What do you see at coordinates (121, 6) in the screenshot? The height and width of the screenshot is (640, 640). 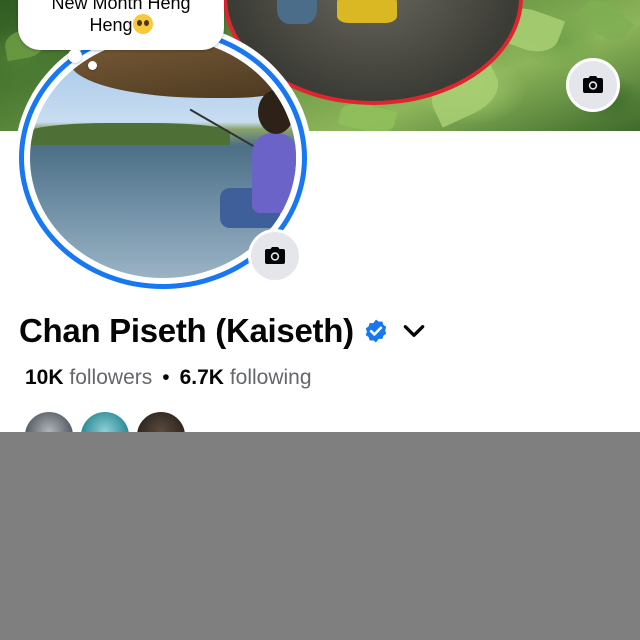 I see `status-note-line1: New Month Heng` at bounding box center [121, 6].